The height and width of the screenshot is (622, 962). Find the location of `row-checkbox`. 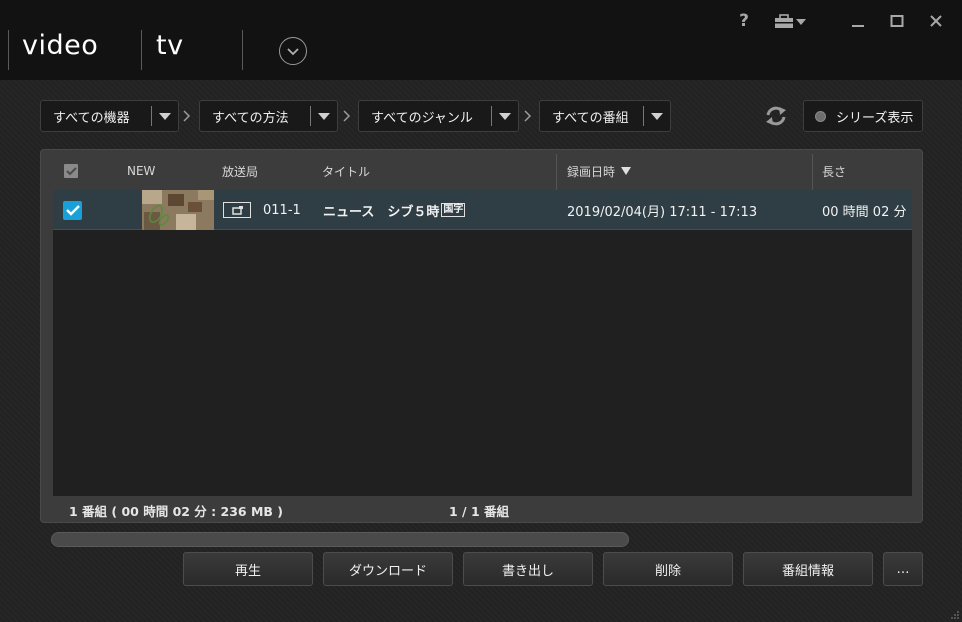

row-checkbox is located at coordinates (72, 210).